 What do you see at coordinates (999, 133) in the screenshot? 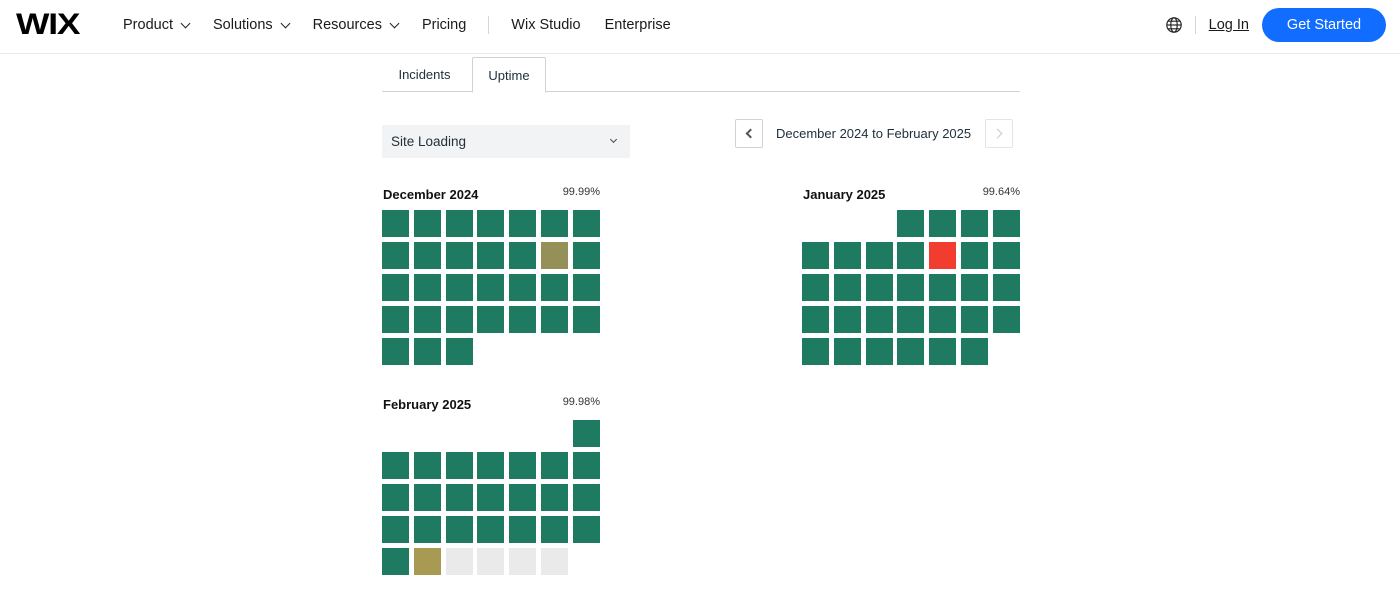
I see `next-range-button` at bounding box center [999, 133].